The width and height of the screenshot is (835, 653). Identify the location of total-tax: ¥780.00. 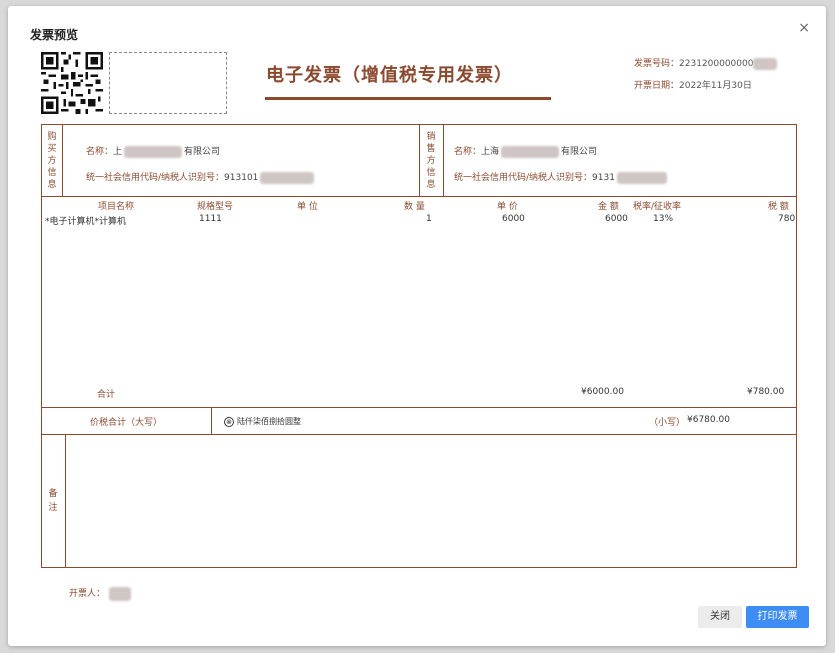
(766, 392).